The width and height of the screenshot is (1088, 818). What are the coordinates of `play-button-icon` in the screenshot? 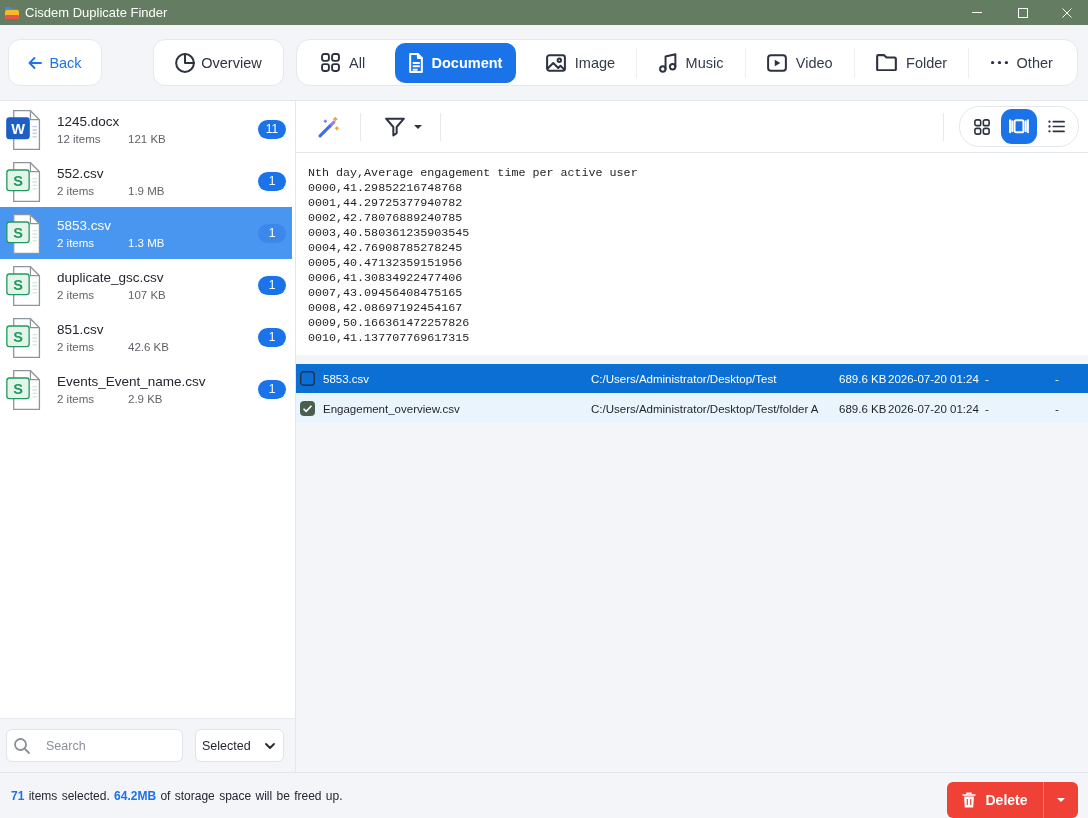 It's located at (776, 62).